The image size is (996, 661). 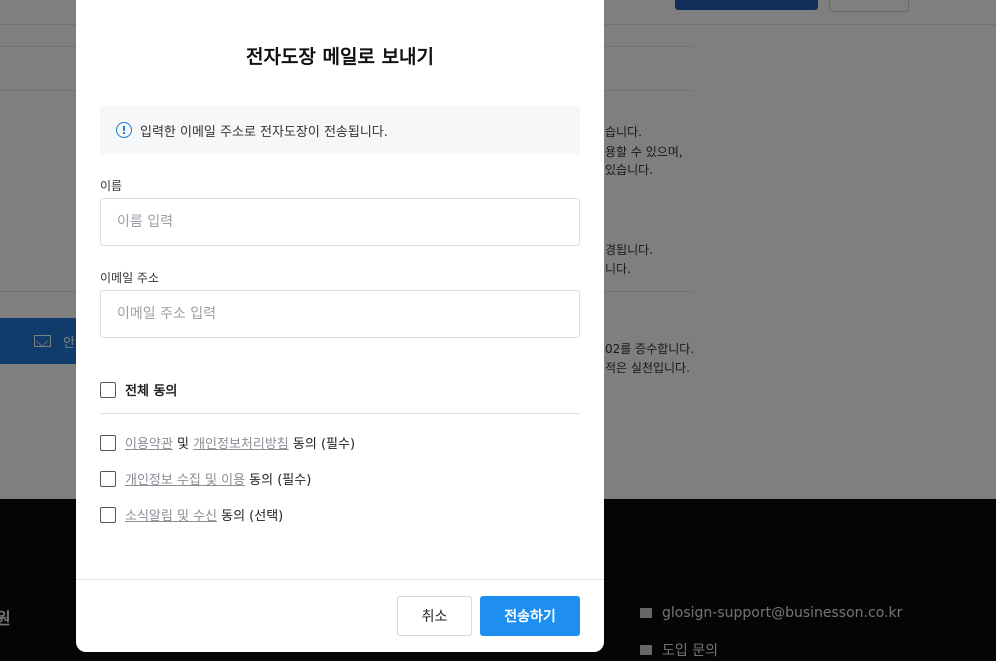 I want to click on modal-footer-divider, so click(x=340, y=579).